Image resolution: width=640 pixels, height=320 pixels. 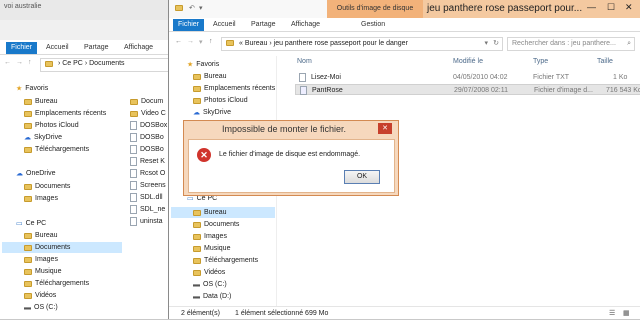 What do you see at coordinates (304, 62) in the screenshot?
I see `col-header-name: Nom` at bounding box center [304, 62].